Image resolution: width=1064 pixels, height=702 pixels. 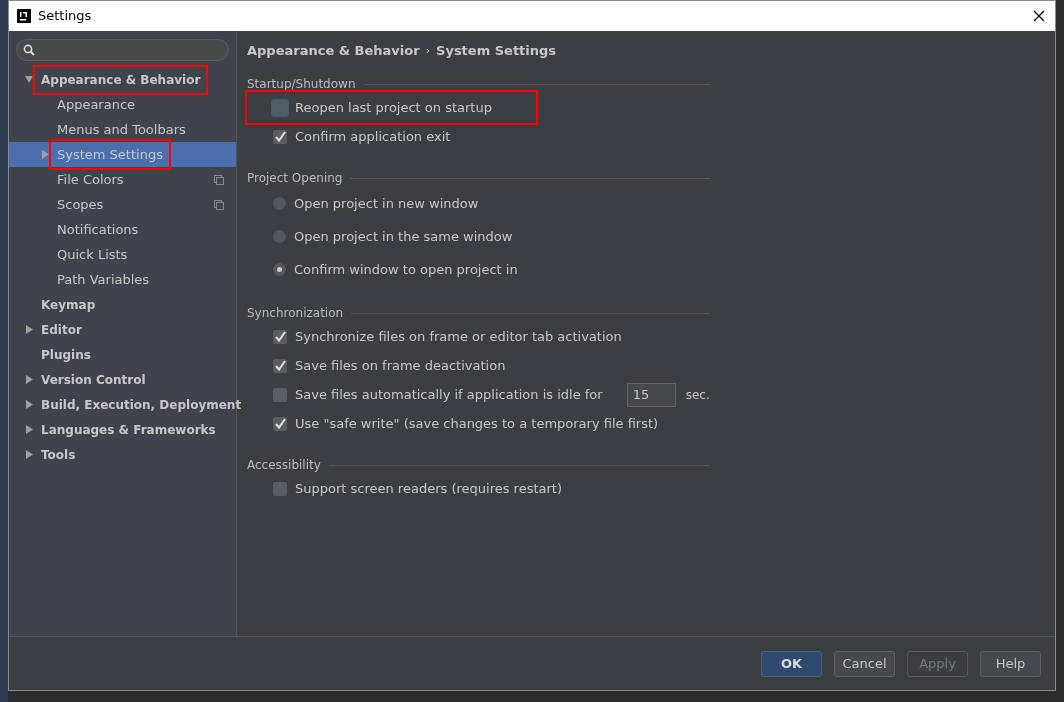 What do you see at coordinates (295, 313) in the screenshot?
I see `section-title: Synchronization` at bounding box center [295, 313].